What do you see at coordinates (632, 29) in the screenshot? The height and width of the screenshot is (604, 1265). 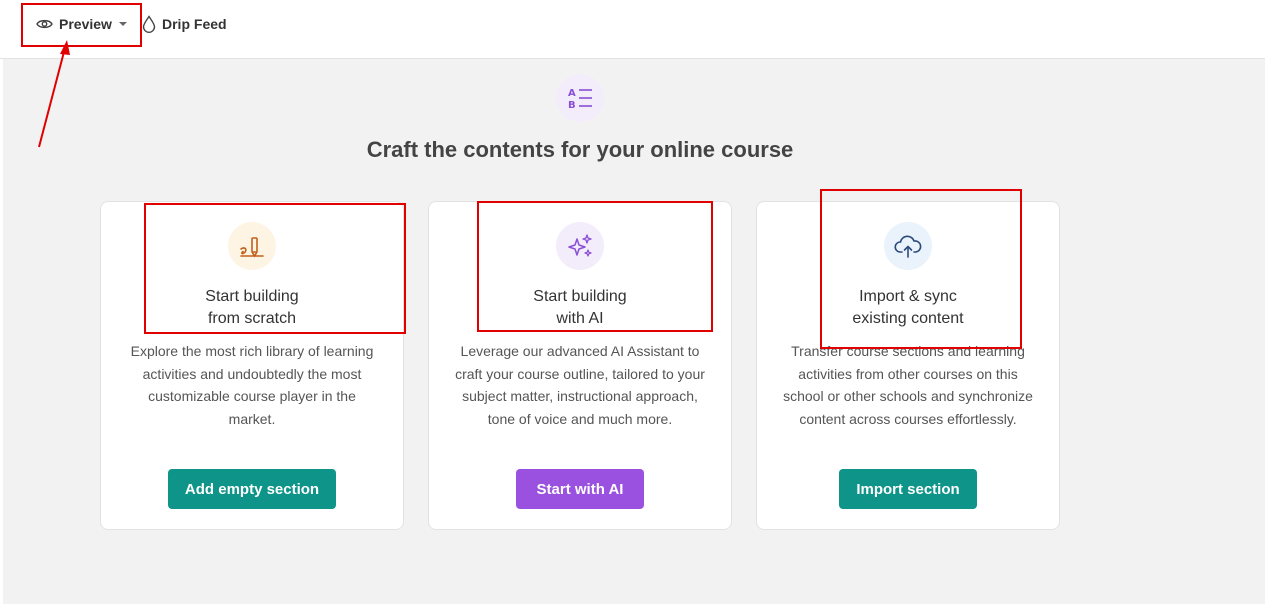 I see `top-toolbar: Preview Drip Feed` at bounding box center [632, 29].